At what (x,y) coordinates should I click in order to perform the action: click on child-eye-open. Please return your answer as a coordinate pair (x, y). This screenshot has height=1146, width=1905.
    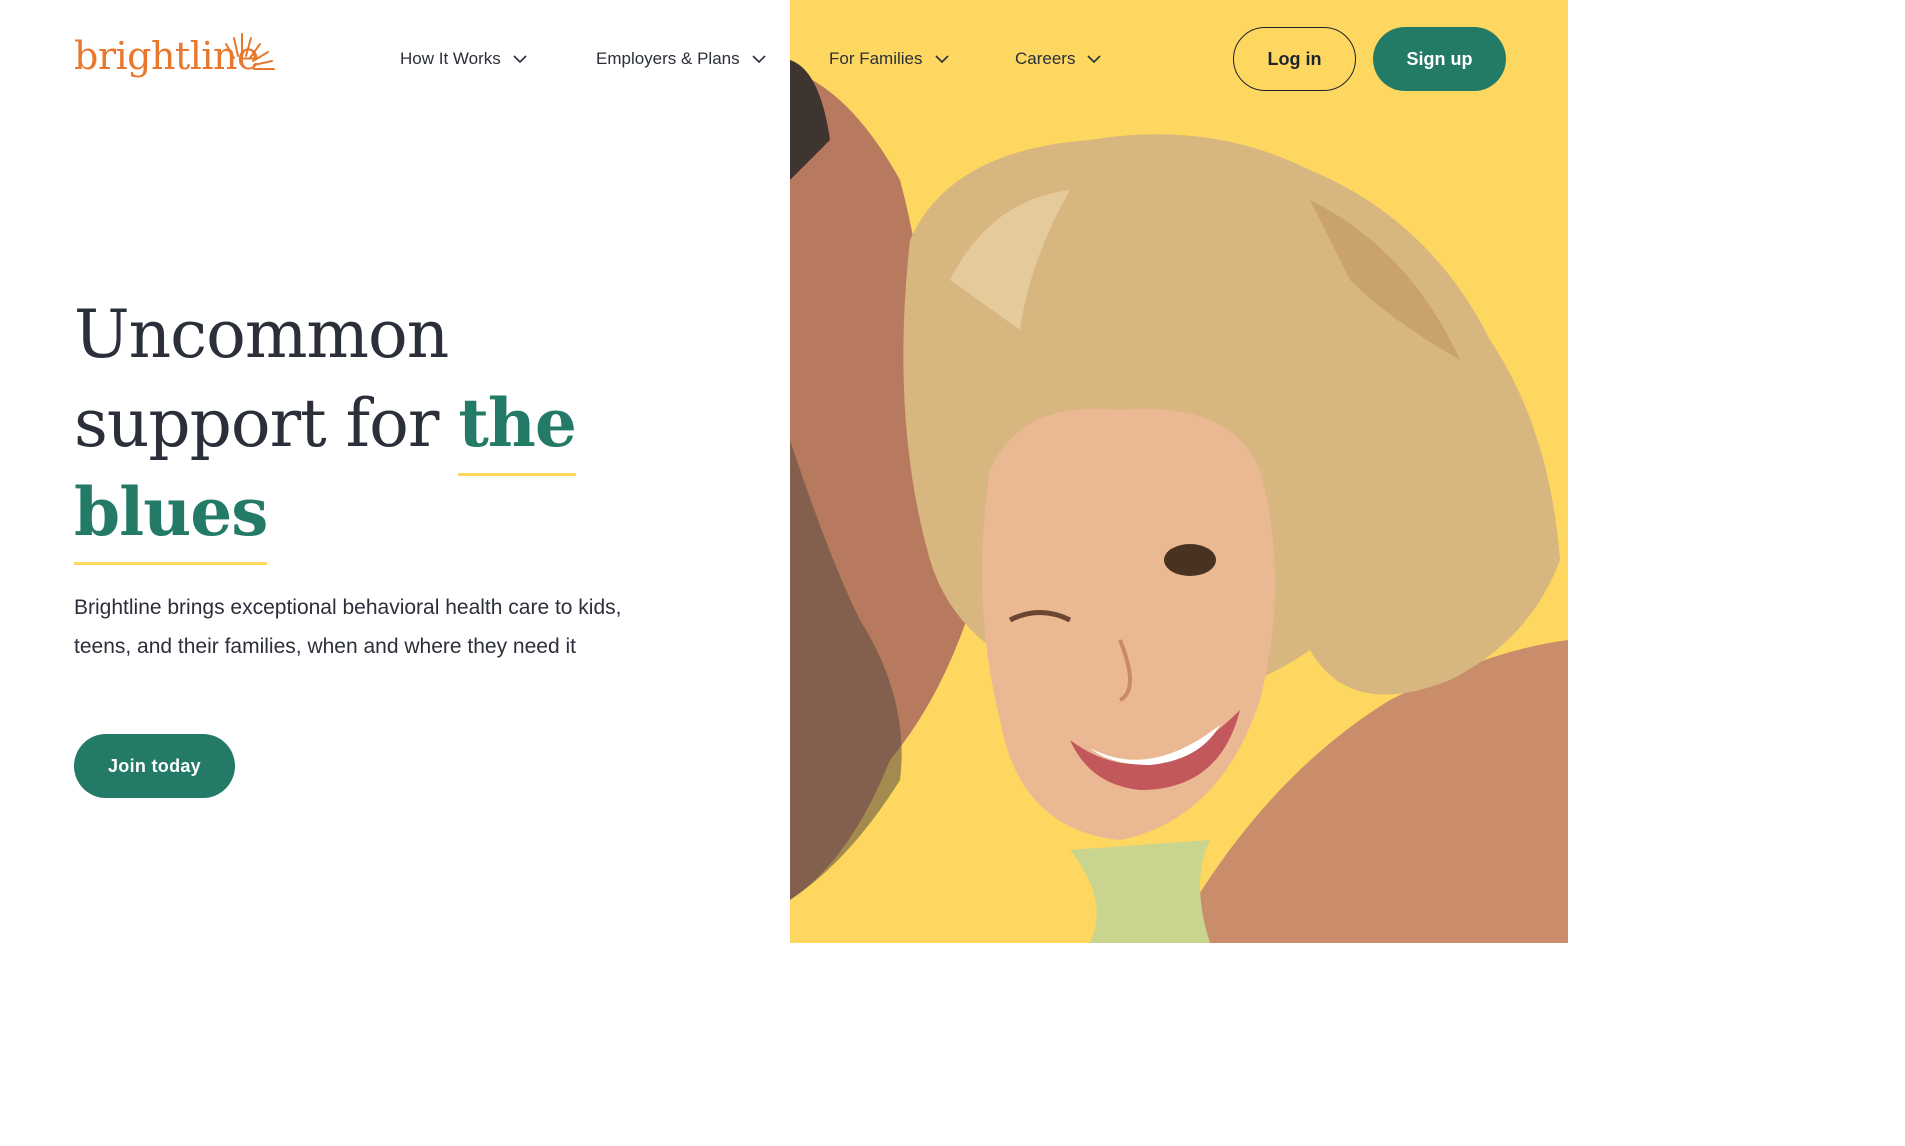
    Looking at the image, I should click on (1190, 560).